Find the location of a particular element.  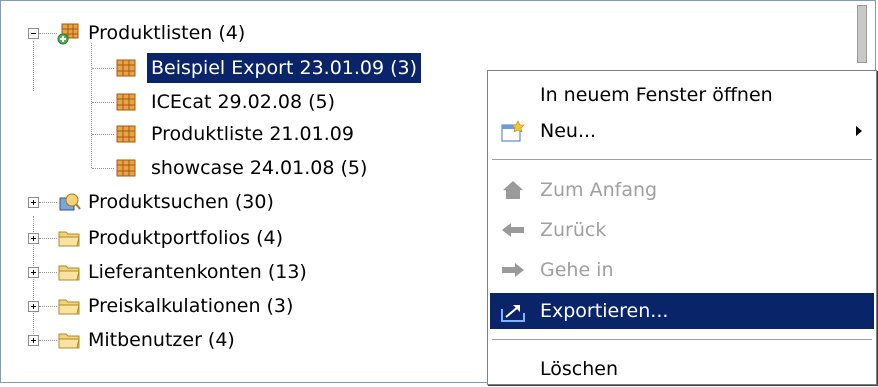

tree-node-label: showcase 24.01.08 (5) is located at coordinates (259, 168).